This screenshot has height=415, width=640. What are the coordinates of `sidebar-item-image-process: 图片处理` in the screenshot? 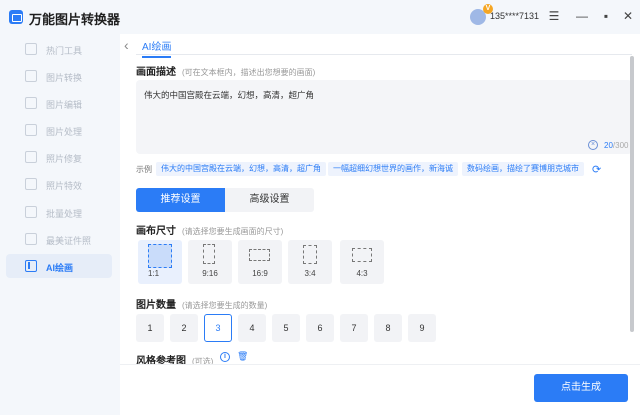 It's located at (59, 130).